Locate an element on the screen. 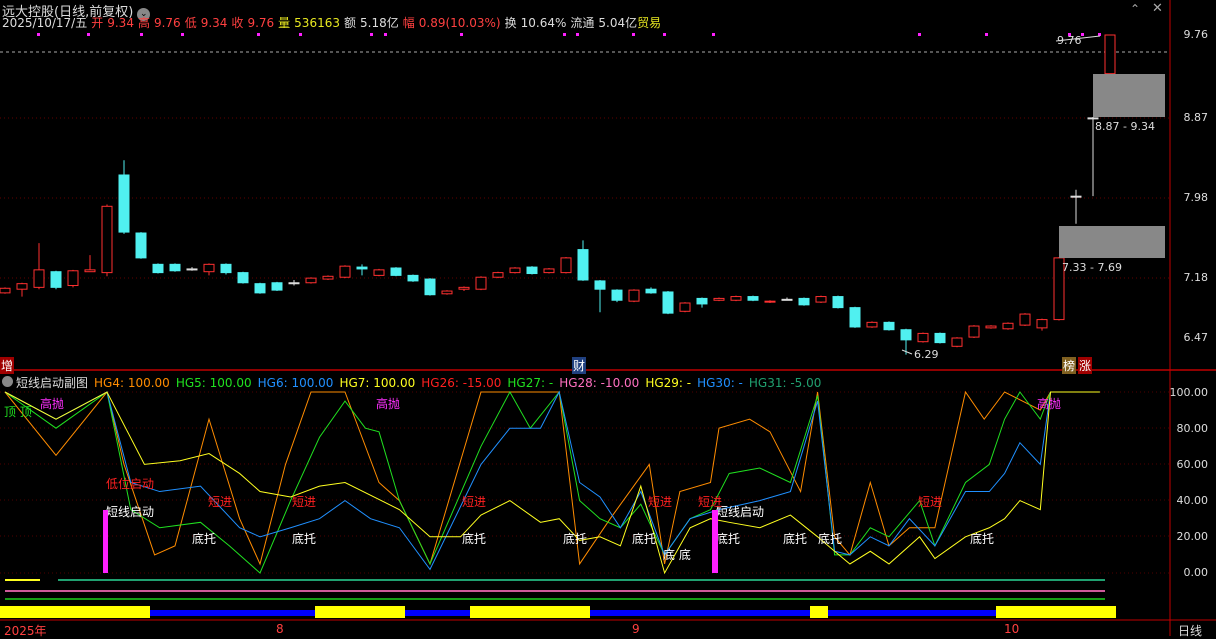 The height and width of the screenshot is (639, 1216). indicator-menu-icon is located at coordinates (7, 381).